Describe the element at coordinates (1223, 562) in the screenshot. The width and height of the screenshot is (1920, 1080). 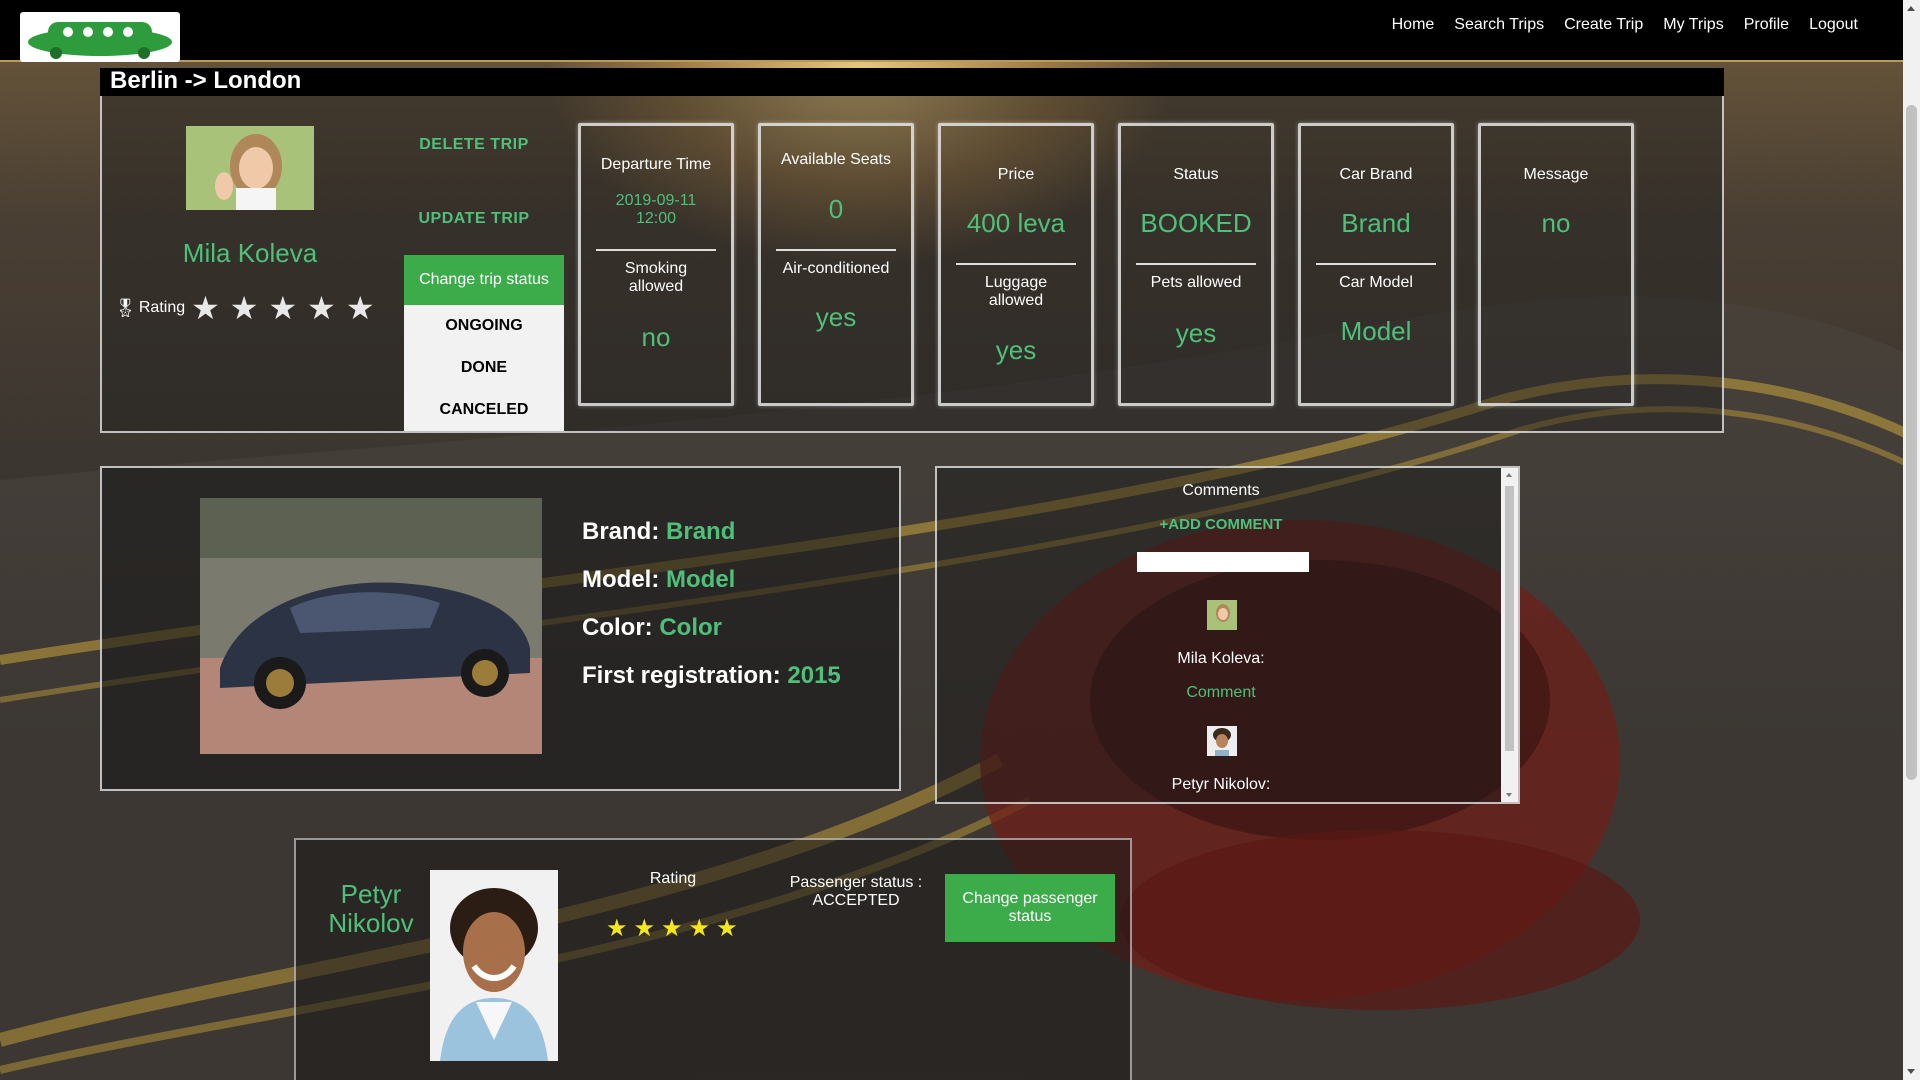
I see `comment-input` at that location.